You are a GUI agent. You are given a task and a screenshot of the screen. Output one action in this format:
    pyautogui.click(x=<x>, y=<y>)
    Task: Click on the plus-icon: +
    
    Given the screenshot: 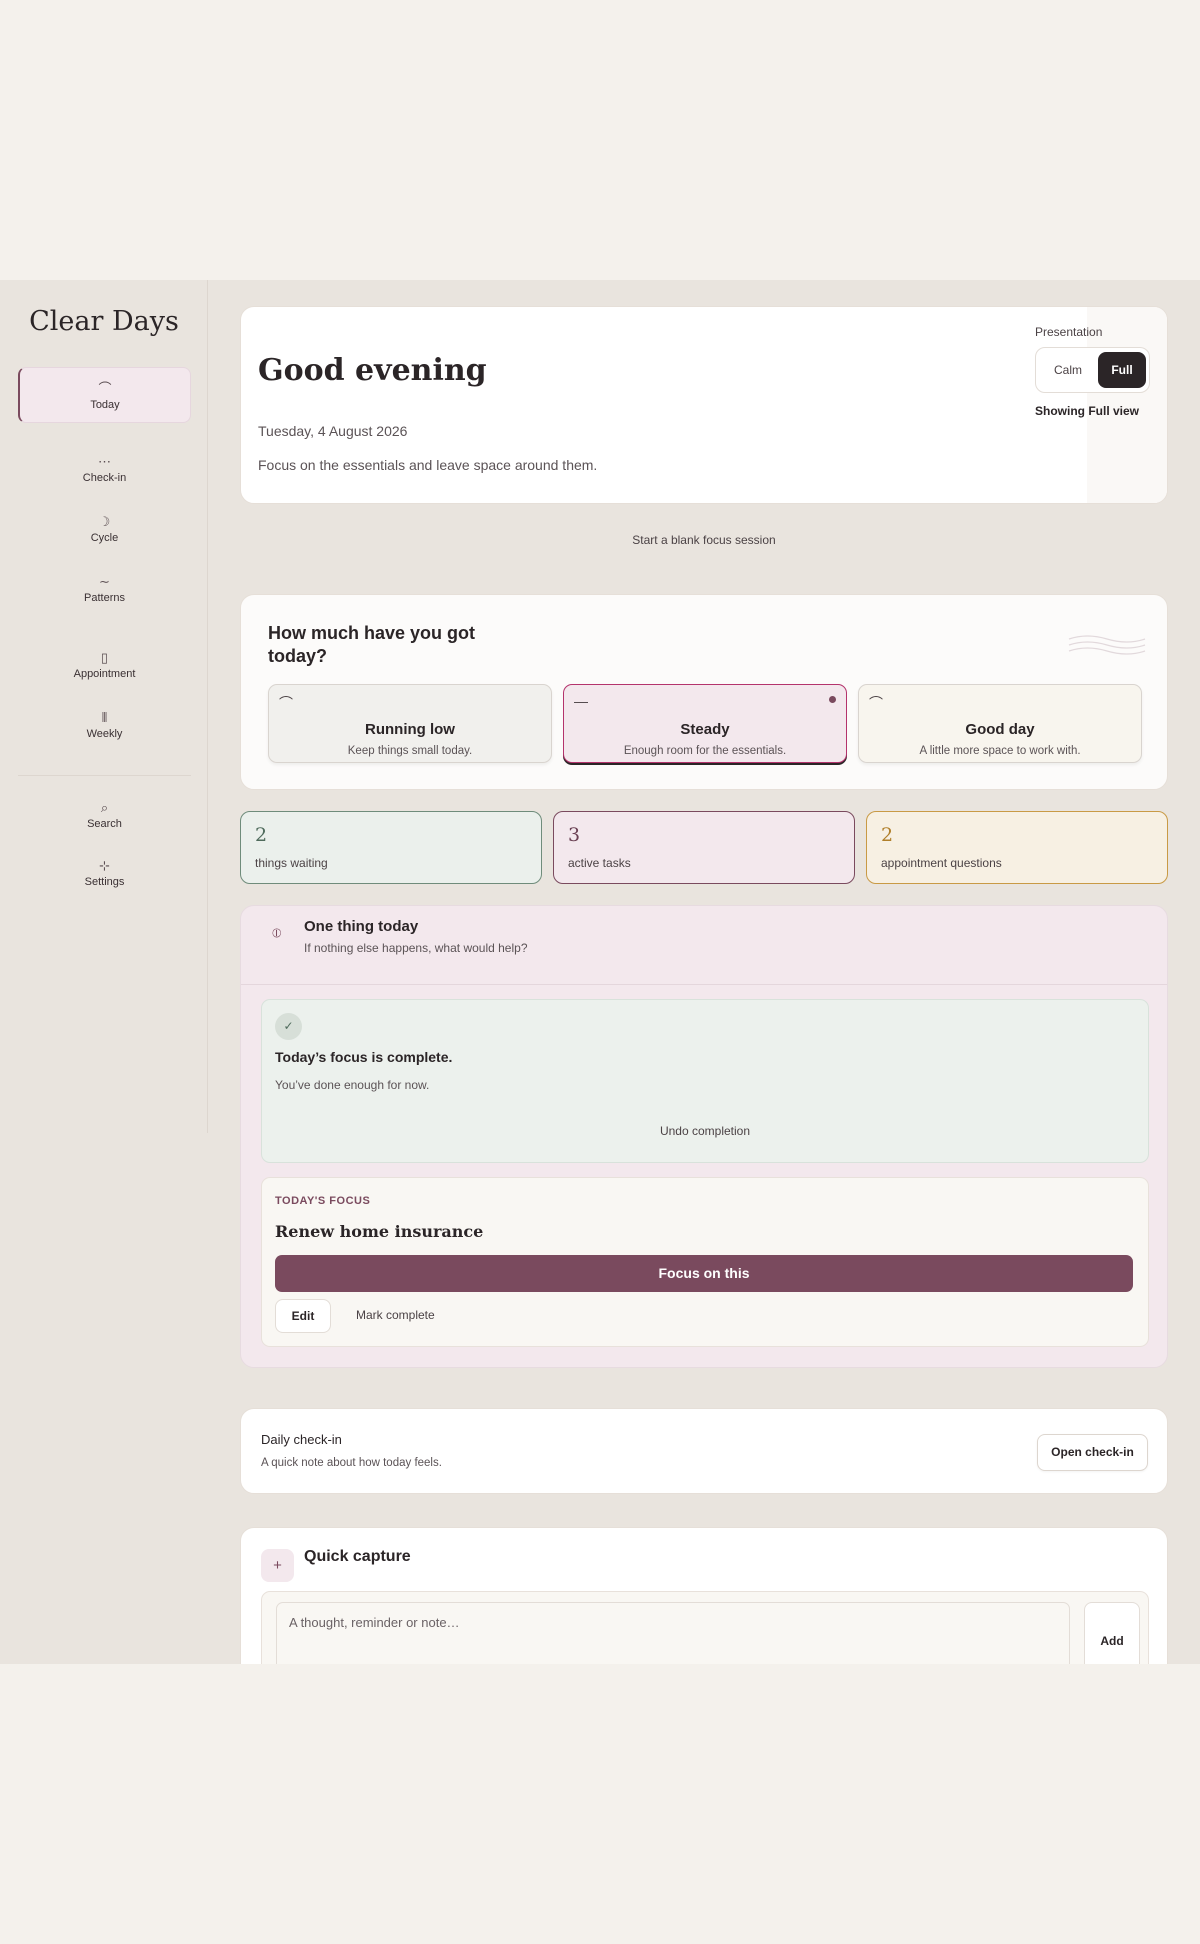 What is the action you would take?
    pyautogui.click(x=277, y=1565)
    